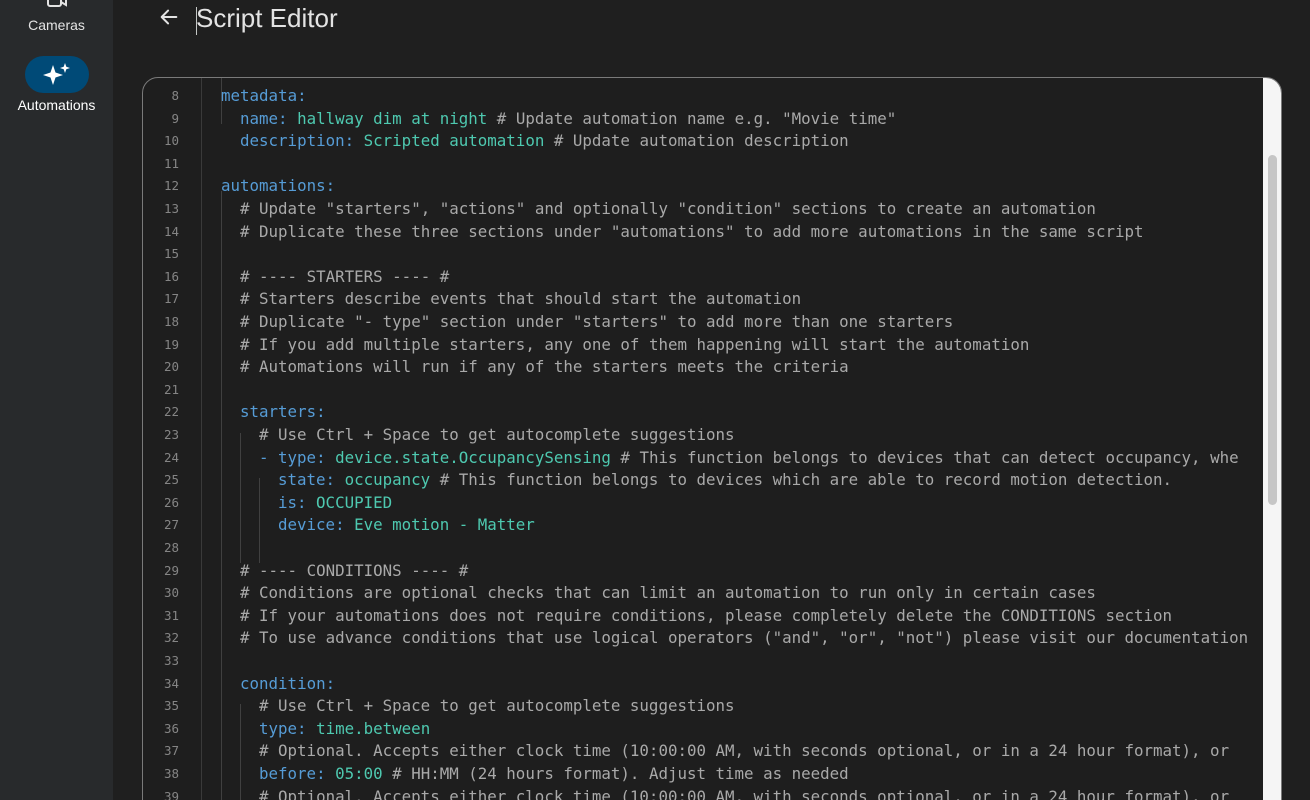 Image resolution: width=1310 pixels, height=800 pixels. I want to click on code-key: condition:, so click(288, 683).